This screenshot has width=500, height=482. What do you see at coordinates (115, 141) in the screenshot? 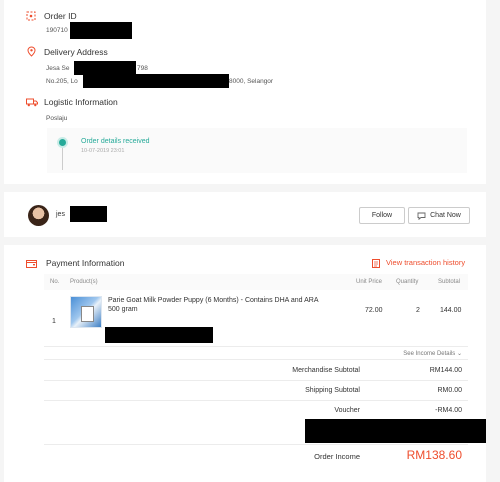
I see `tracking-status: Order details received` at bounding box center [115, 141].